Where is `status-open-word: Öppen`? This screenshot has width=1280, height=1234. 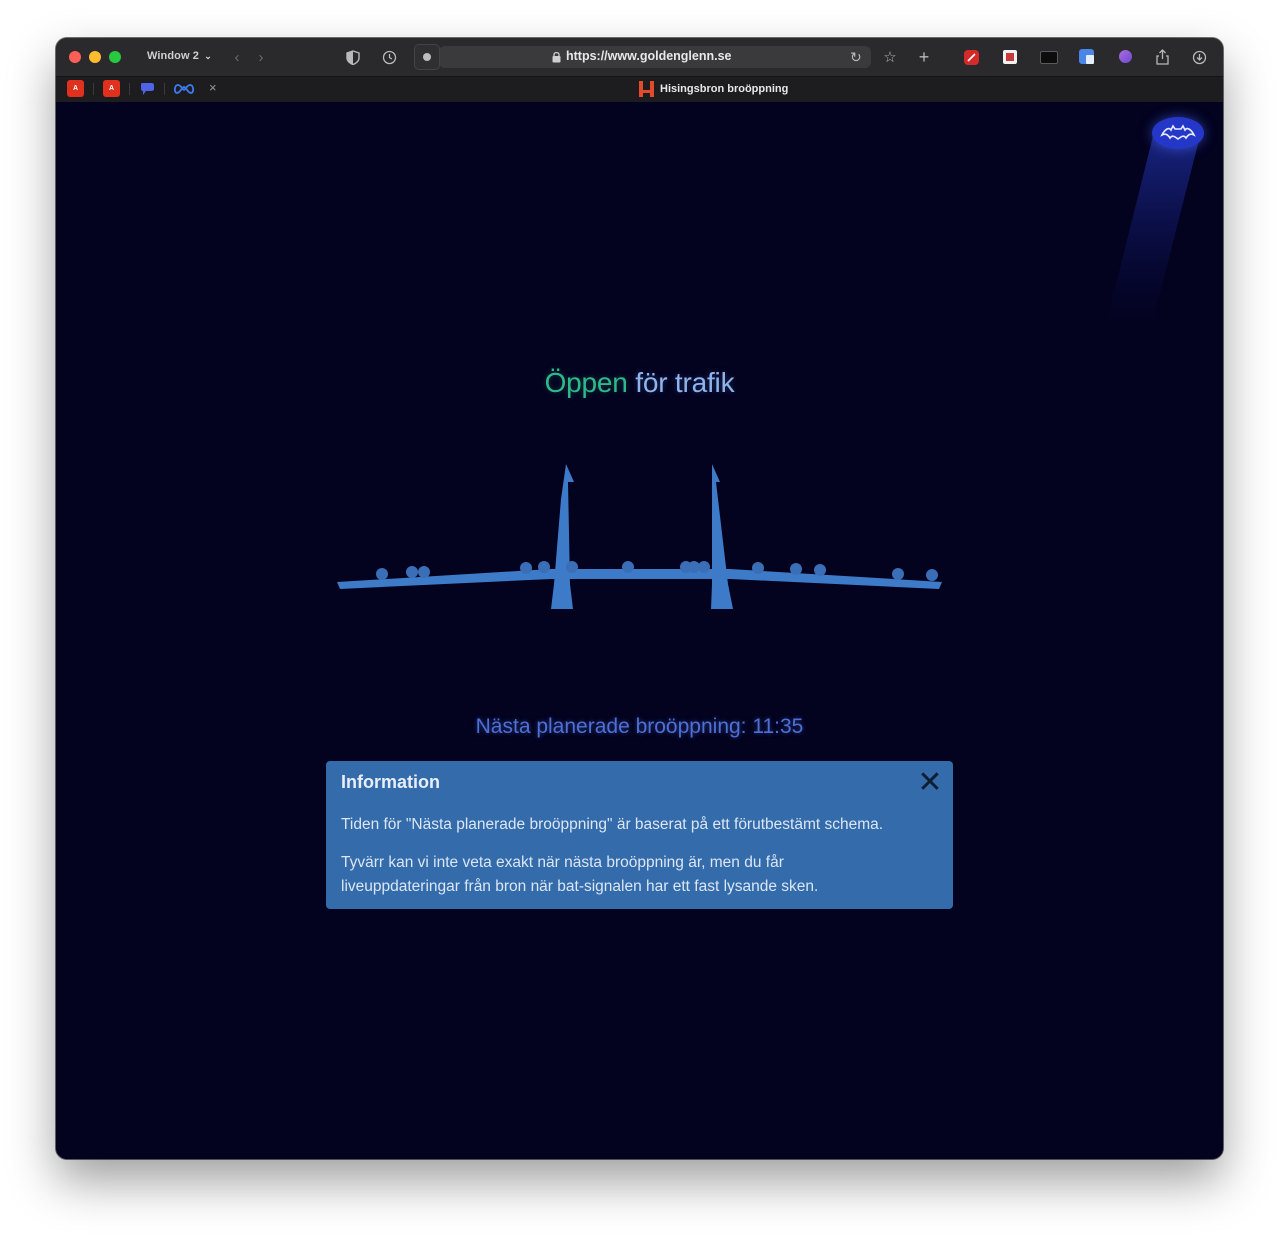 status-open-word: Öppen is located at coordinates (586, 382).